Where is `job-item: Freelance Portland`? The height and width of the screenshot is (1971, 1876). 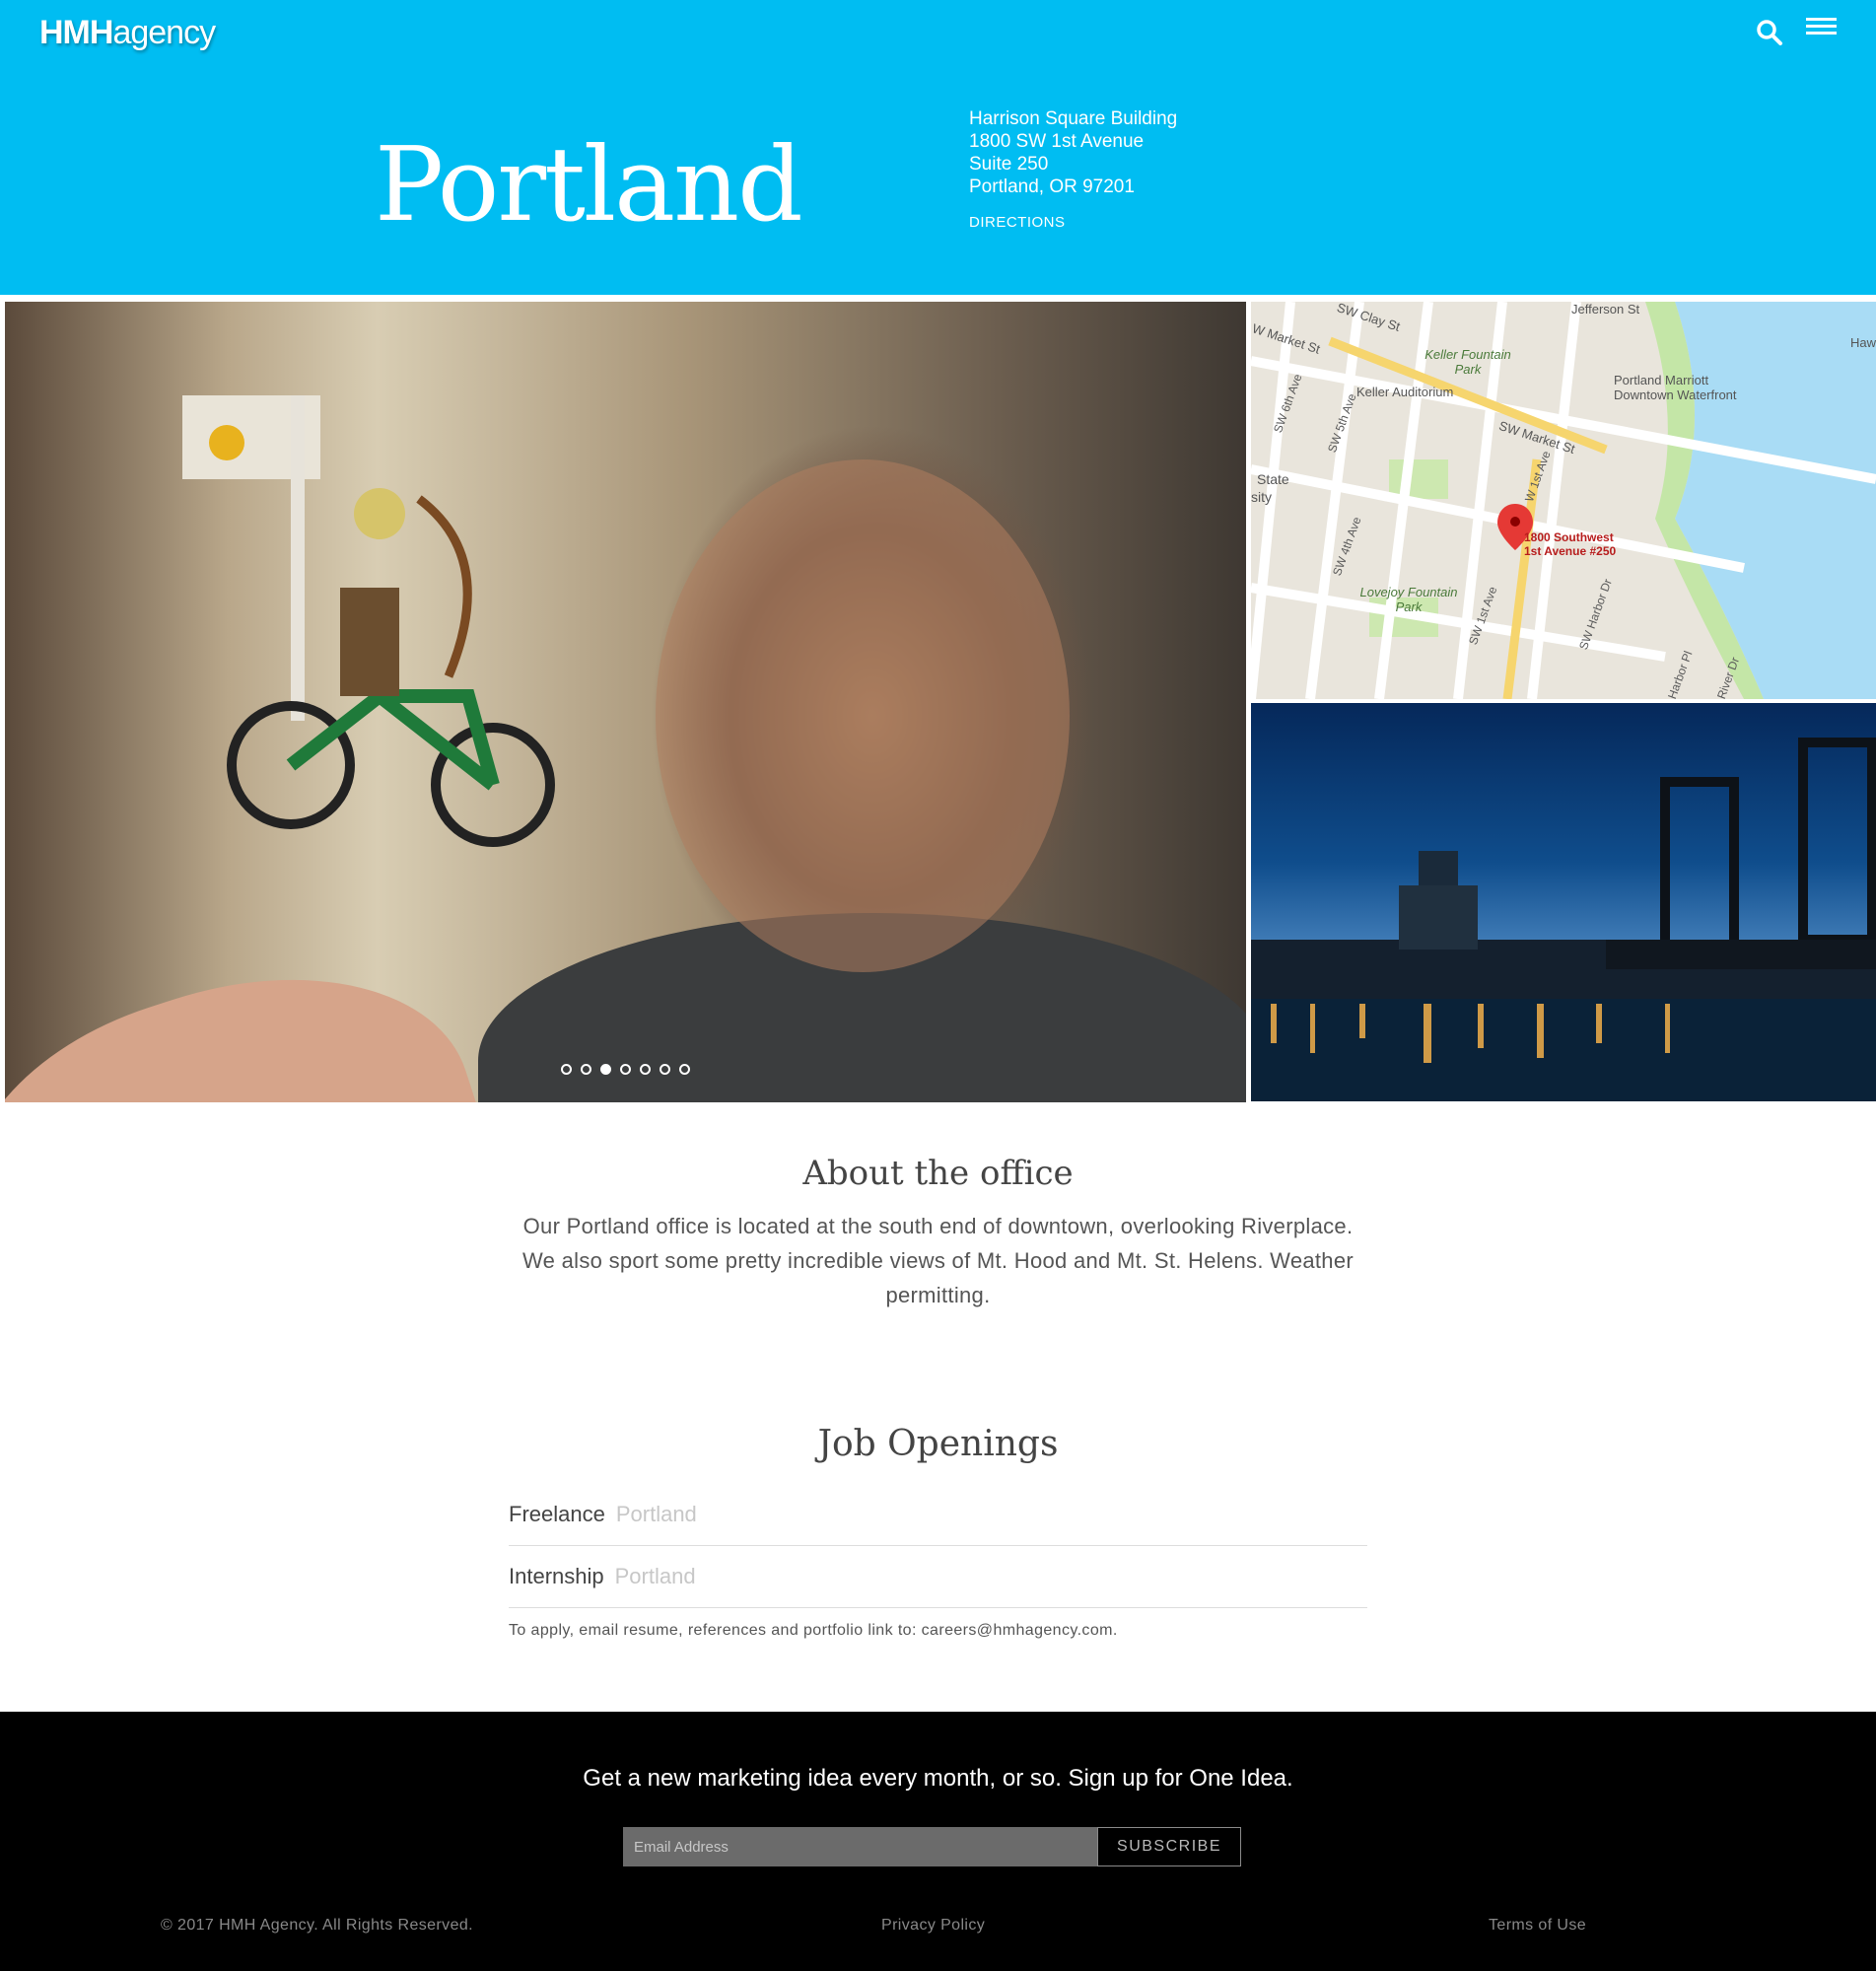
job-item: Freelance Portland is located at coordinates (938, 1515).